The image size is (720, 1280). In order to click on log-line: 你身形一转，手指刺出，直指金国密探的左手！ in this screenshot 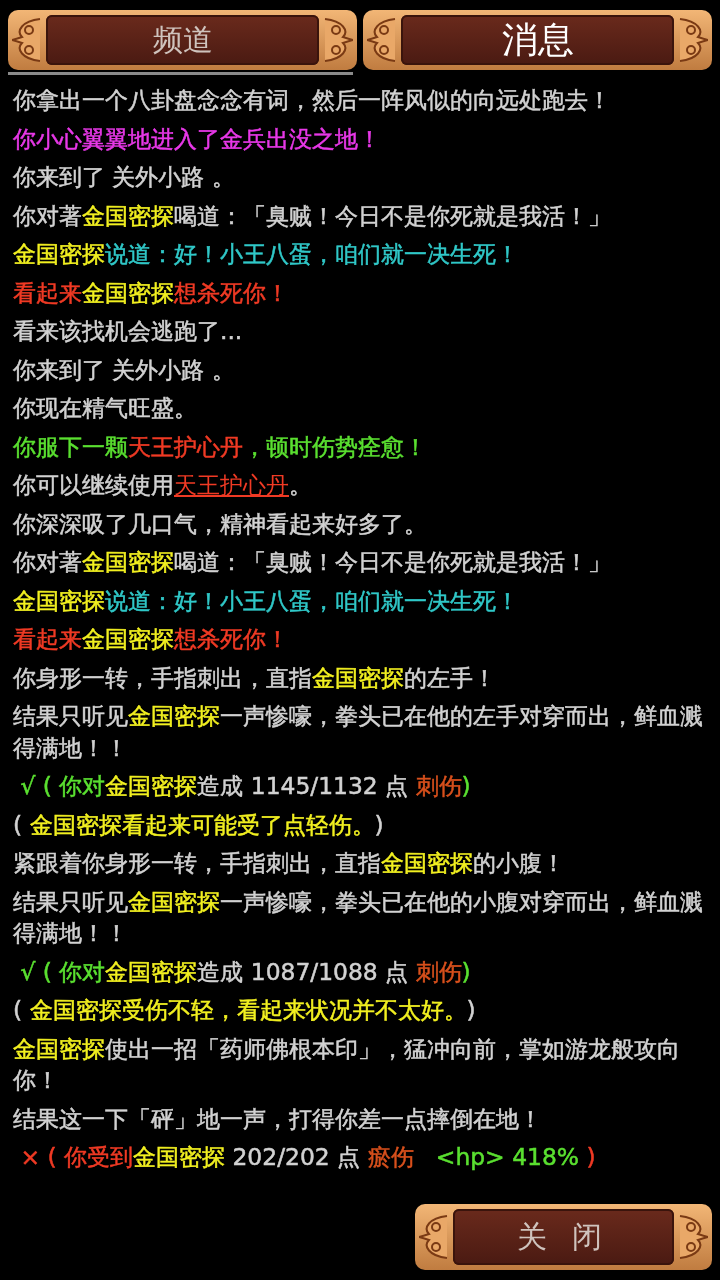, I will do `click(255, 678)`.